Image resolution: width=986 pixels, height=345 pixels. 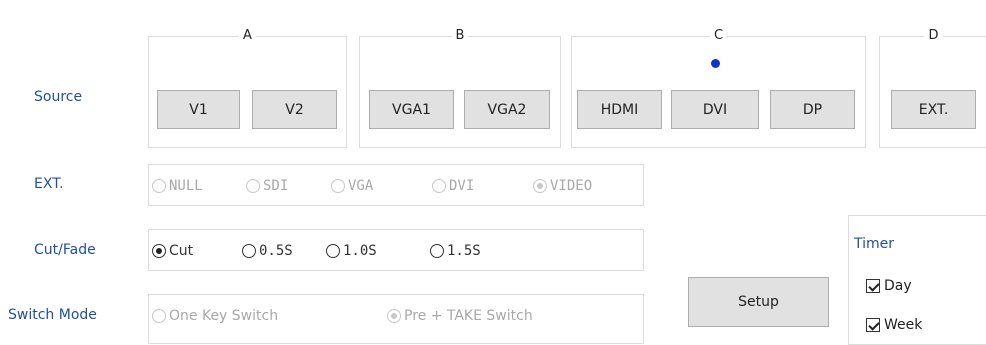 I want to click on switch-mode-options-box: One Key Switch Pre + TAKE Switch, so click(x=396, y=319).